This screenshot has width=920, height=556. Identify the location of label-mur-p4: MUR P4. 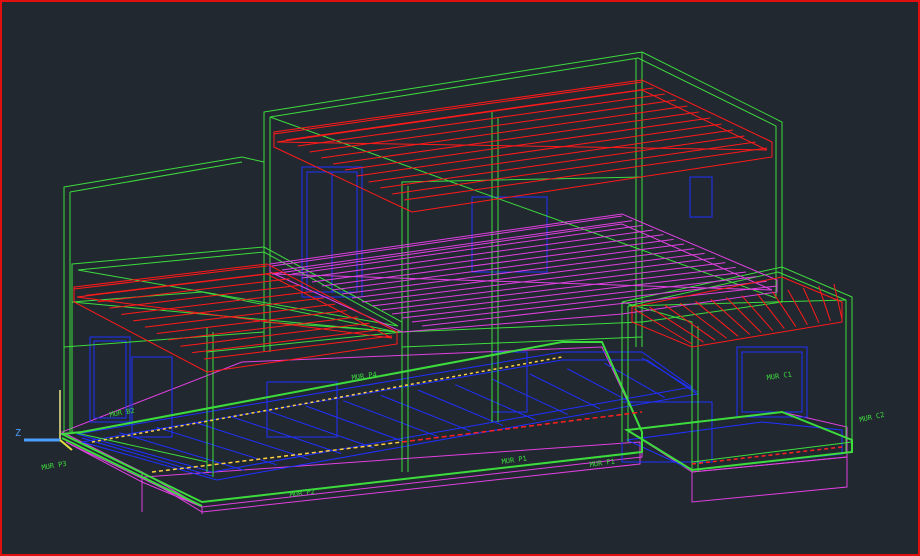
(364, 376).